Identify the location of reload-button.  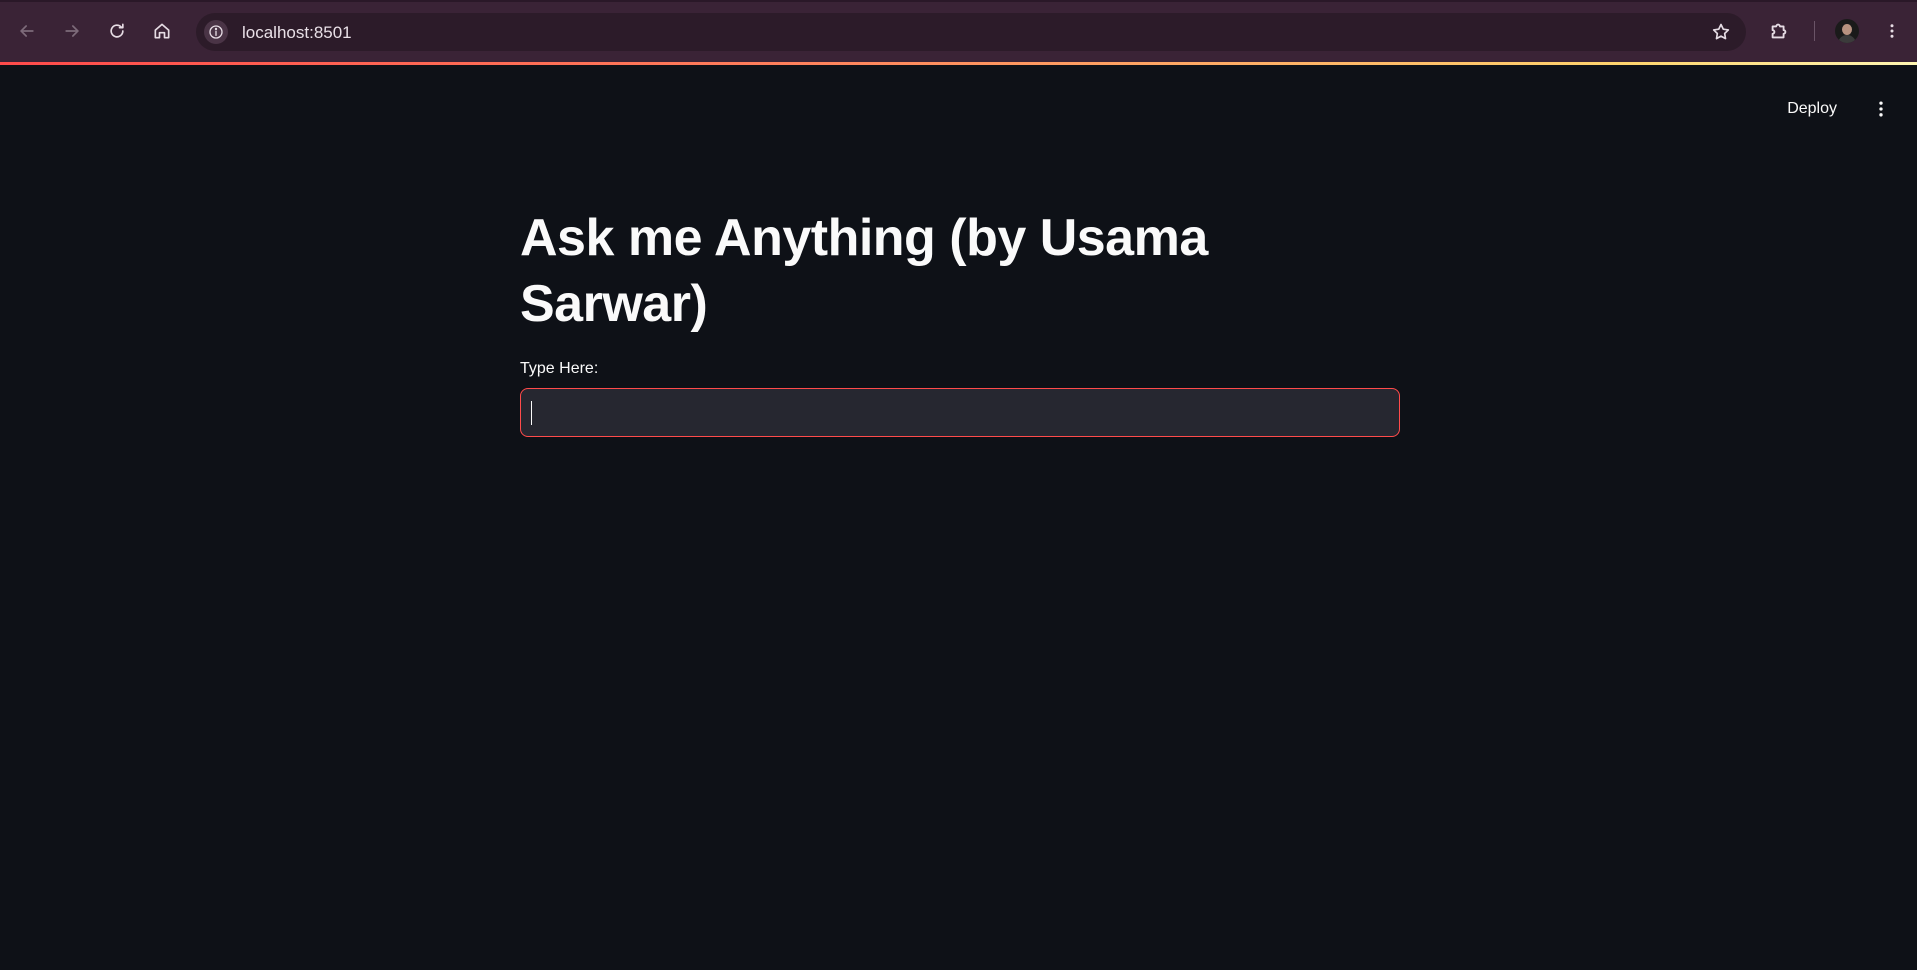
(117, 31).